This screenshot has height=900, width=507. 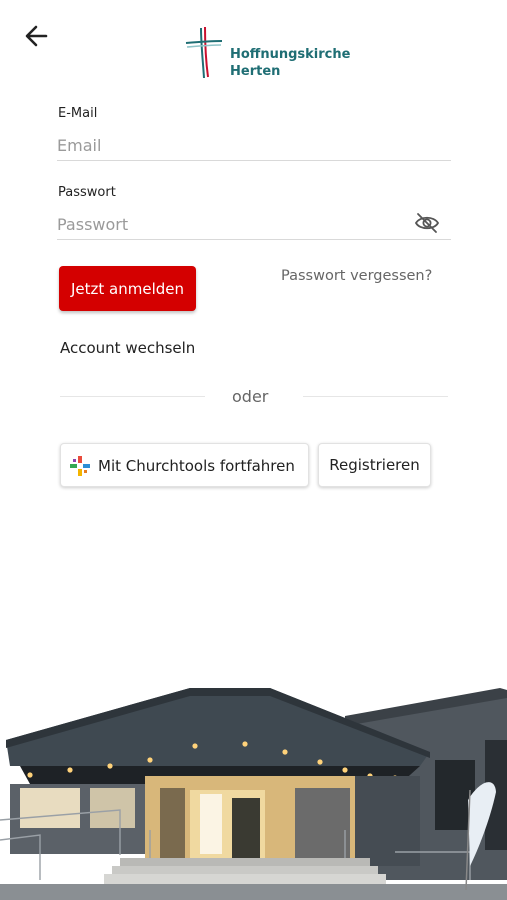 What do you see at coordinates (127, 288) in the screenshot?
I see `login-button: Jetzt anmelden` at bounding box center [127, 288].